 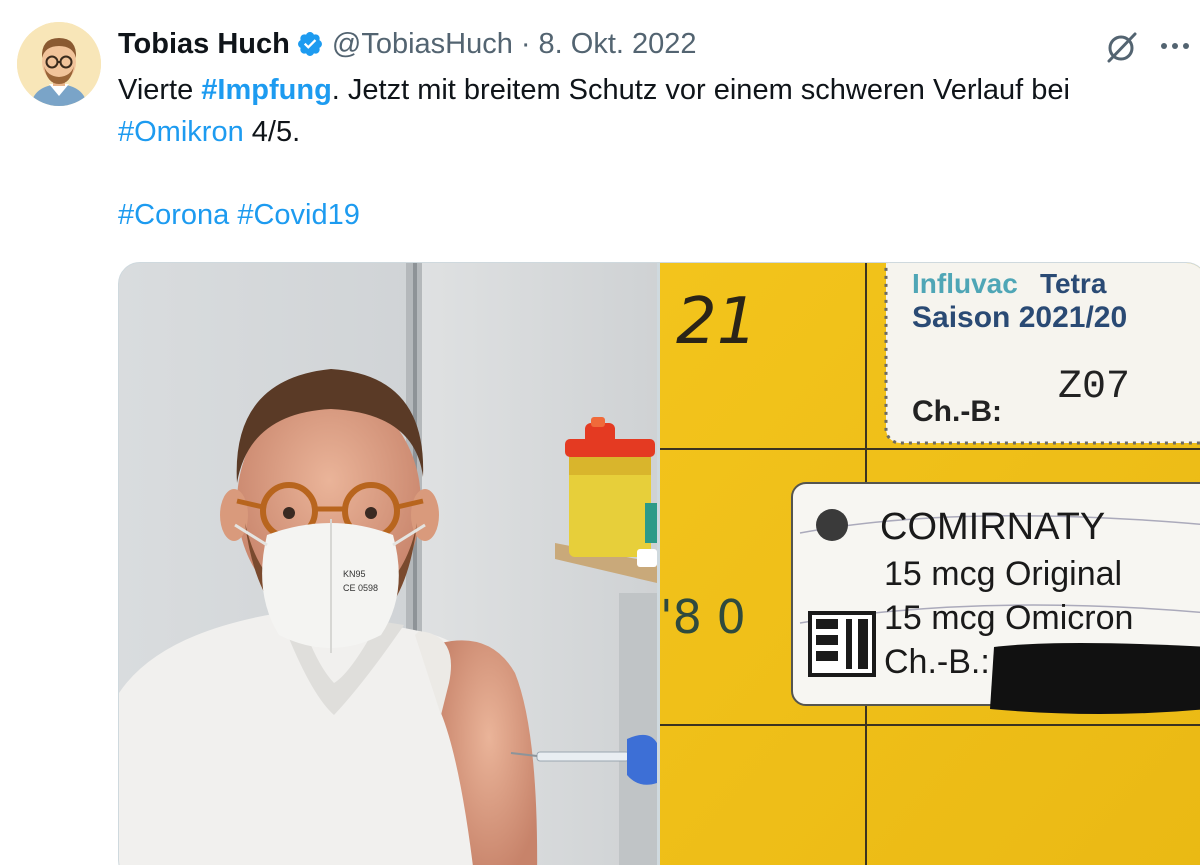 What do you see at coordinates (1122, 47) in the screenshot?
I see `grok-icon` at bounding box center [1122, 47].